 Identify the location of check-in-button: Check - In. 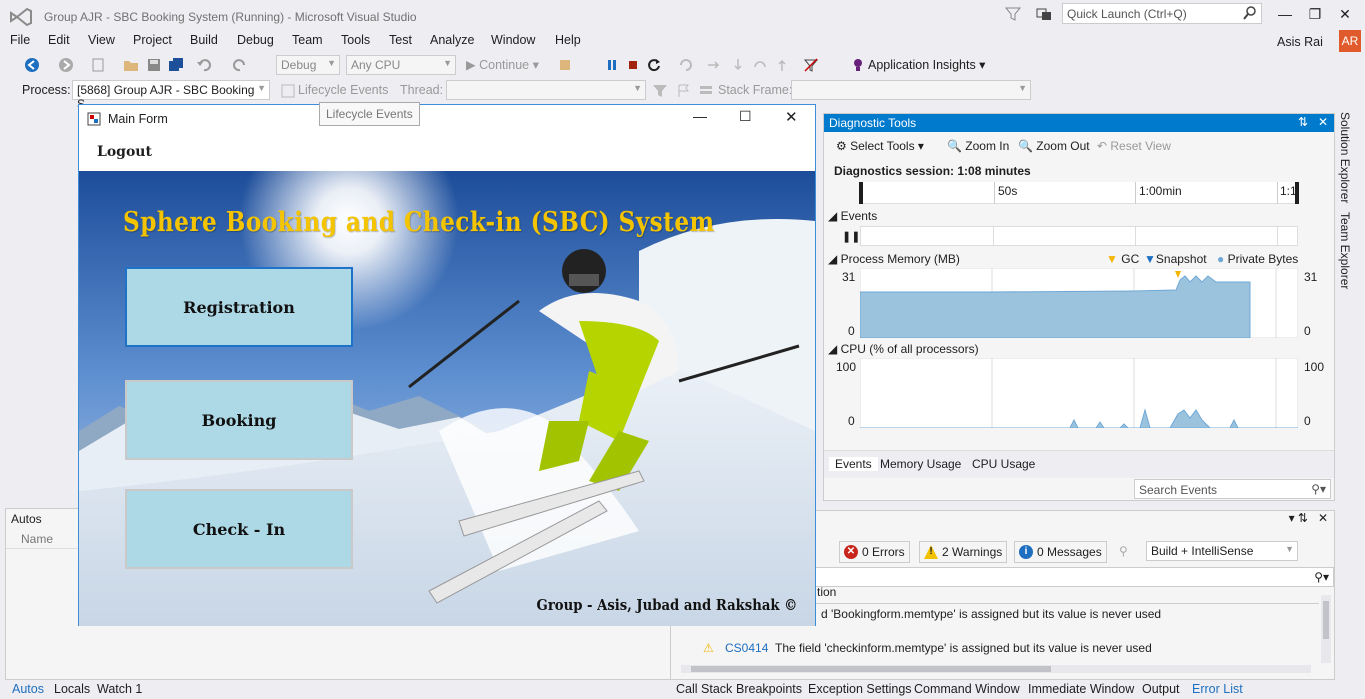
(239, 529).